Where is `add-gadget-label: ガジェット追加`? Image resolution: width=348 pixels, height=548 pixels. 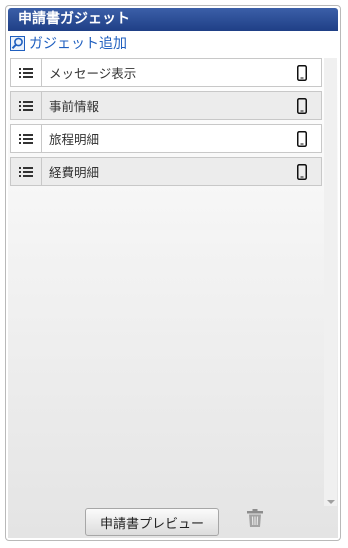
add-gadget-label: ガジェット追加 is located at coordinates (78, 44).